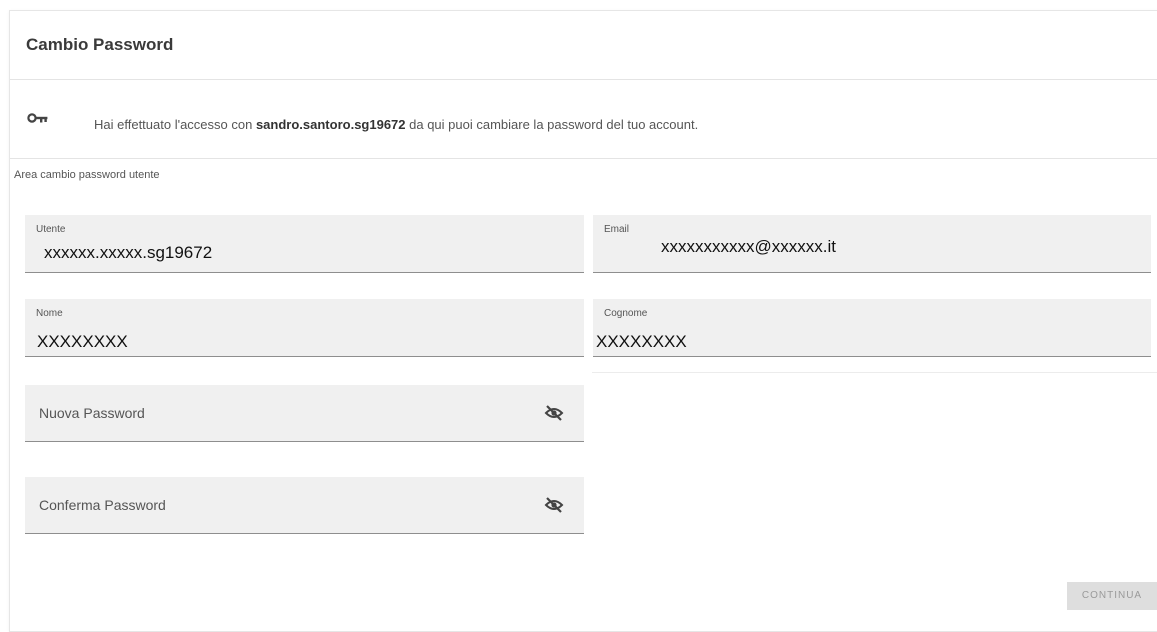 This screenshot has height=632, width=1157. What do you see at coordinates (51, 229) in the screenshot?
I see `utente-label: Utente` at bounding box center [51, 229].